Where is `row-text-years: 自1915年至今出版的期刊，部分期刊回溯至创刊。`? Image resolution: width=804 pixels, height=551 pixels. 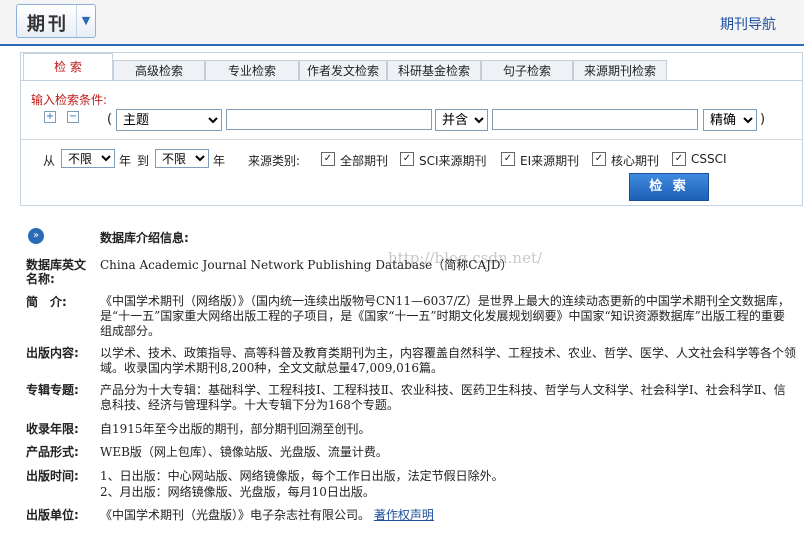
row-text-years: 自1915年至今出版的期刊，部分期刊回溯至创刊。 is located at coordinates (235, 429).